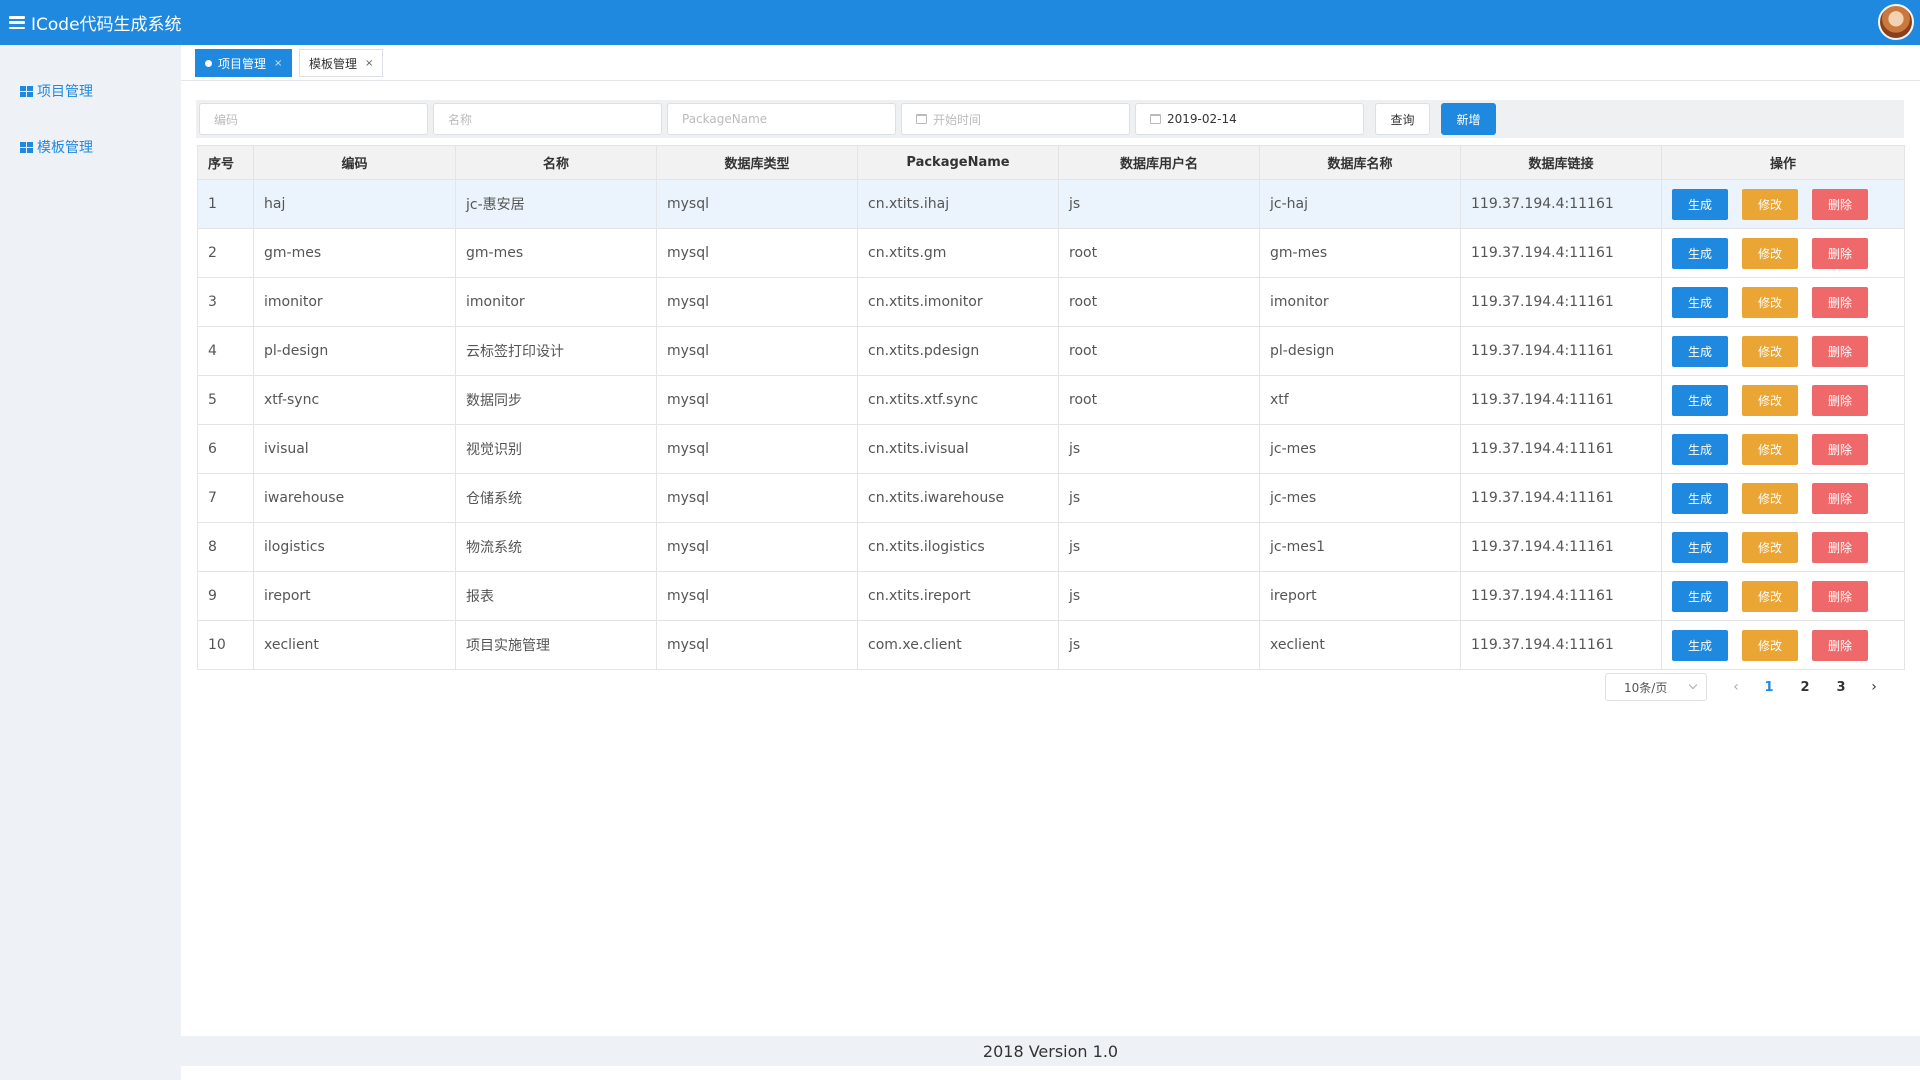  Describe the element at coordinates (1769, 687) in the screenshot. I see `page-number: 1` at that location.